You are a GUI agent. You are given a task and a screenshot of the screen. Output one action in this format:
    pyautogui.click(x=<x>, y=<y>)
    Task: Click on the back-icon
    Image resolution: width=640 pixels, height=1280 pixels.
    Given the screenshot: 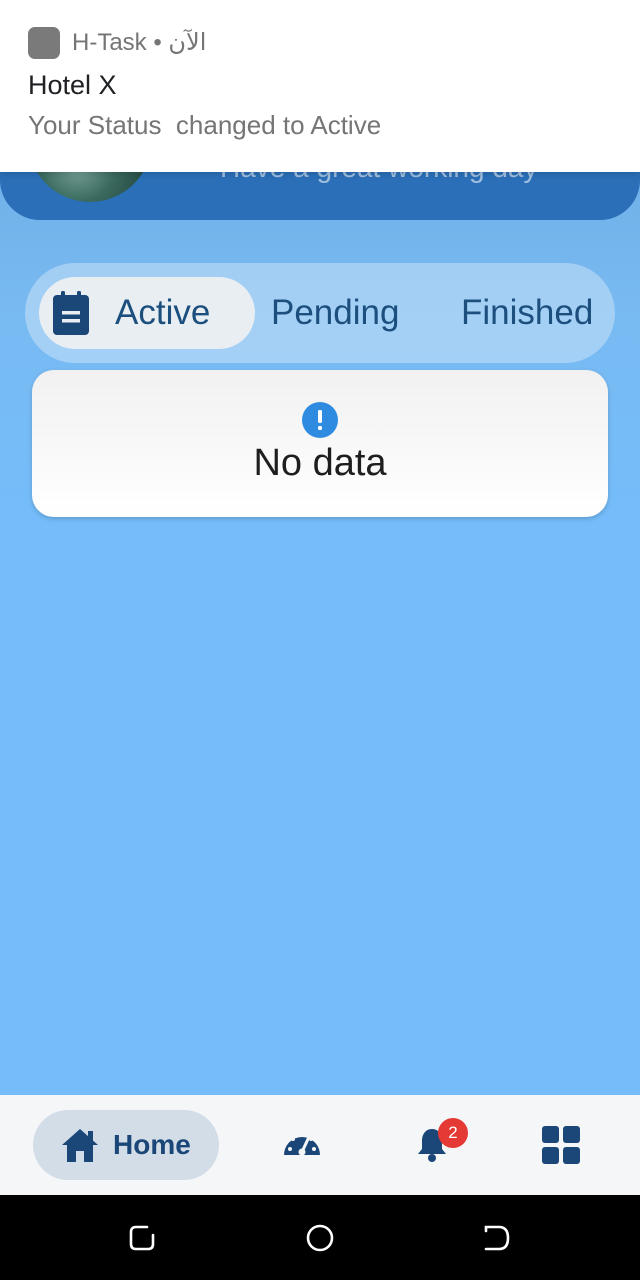 What is the action you would take?
    pyautogui.click(x=497, y=1238)
    